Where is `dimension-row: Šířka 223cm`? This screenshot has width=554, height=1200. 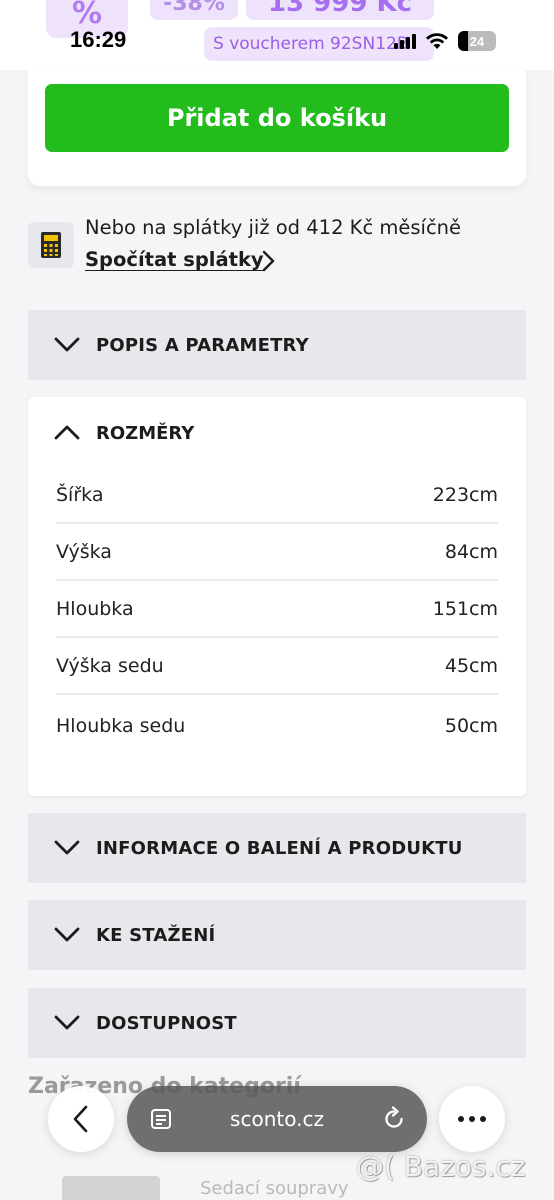
dimension-row: Šířka 223cm is located at coordinates (277, 495).